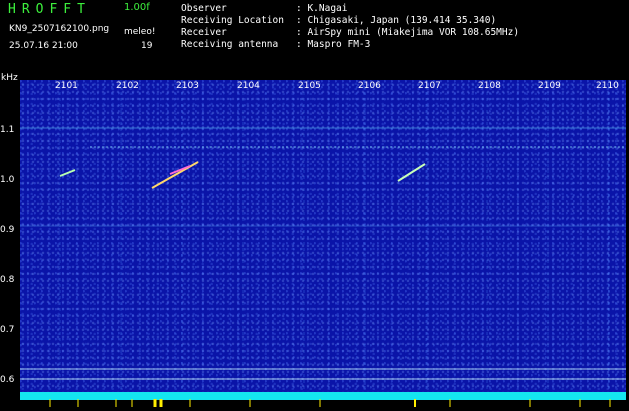 The image size is (629, 411). I want to click on filename-label: KN9_2507162100.png, so click(59, 29).